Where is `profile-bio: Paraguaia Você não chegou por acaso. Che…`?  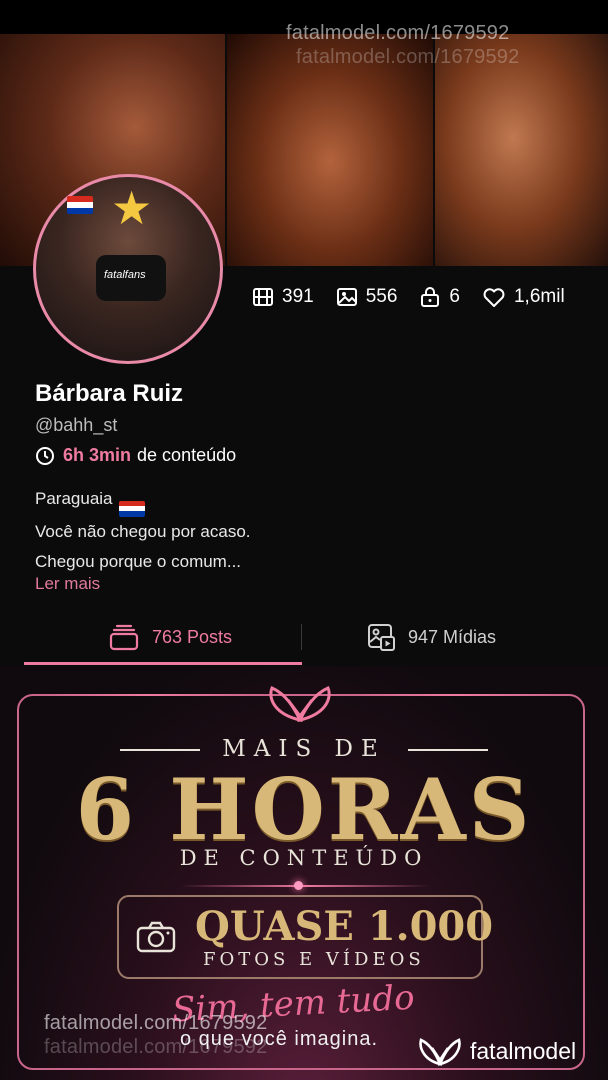 profile-bio: Paraguaia Você não chegou por acaso. Che… is located at coordinates (143, 530).